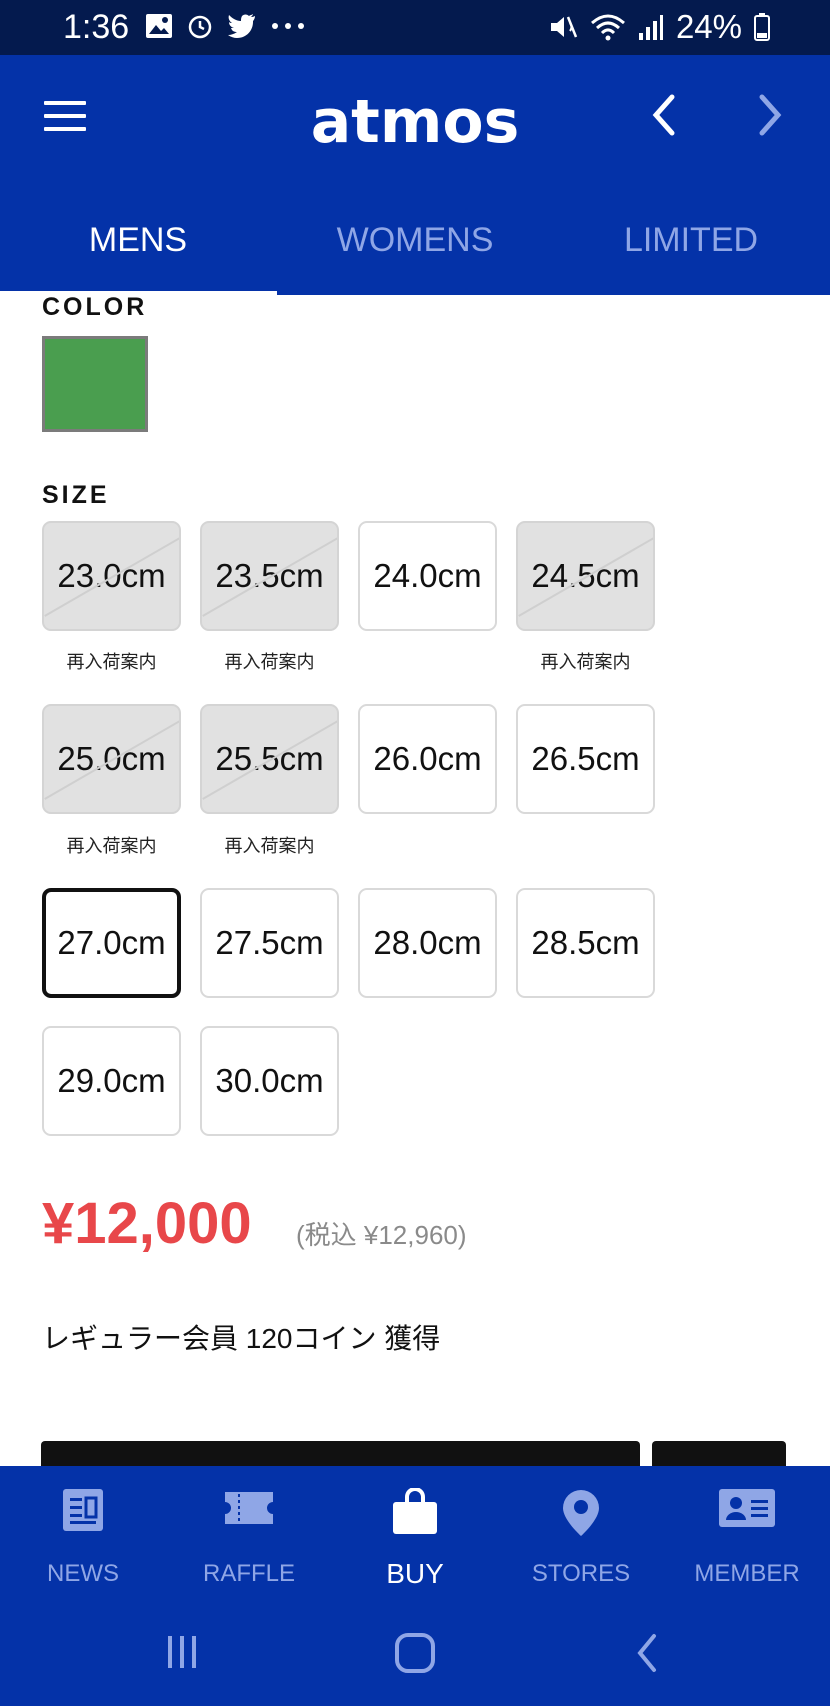  Describe the element at coordinates (83, 1536) in the screenshot. I see `bottom-nav-news: NEWS` at that location.